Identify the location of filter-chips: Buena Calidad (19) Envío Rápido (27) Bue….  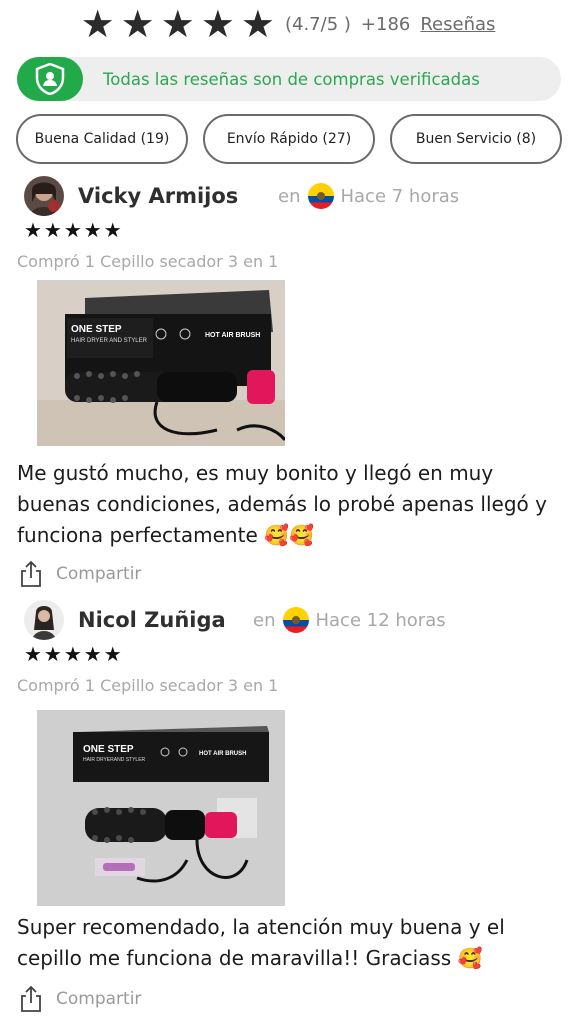
(289, 139).